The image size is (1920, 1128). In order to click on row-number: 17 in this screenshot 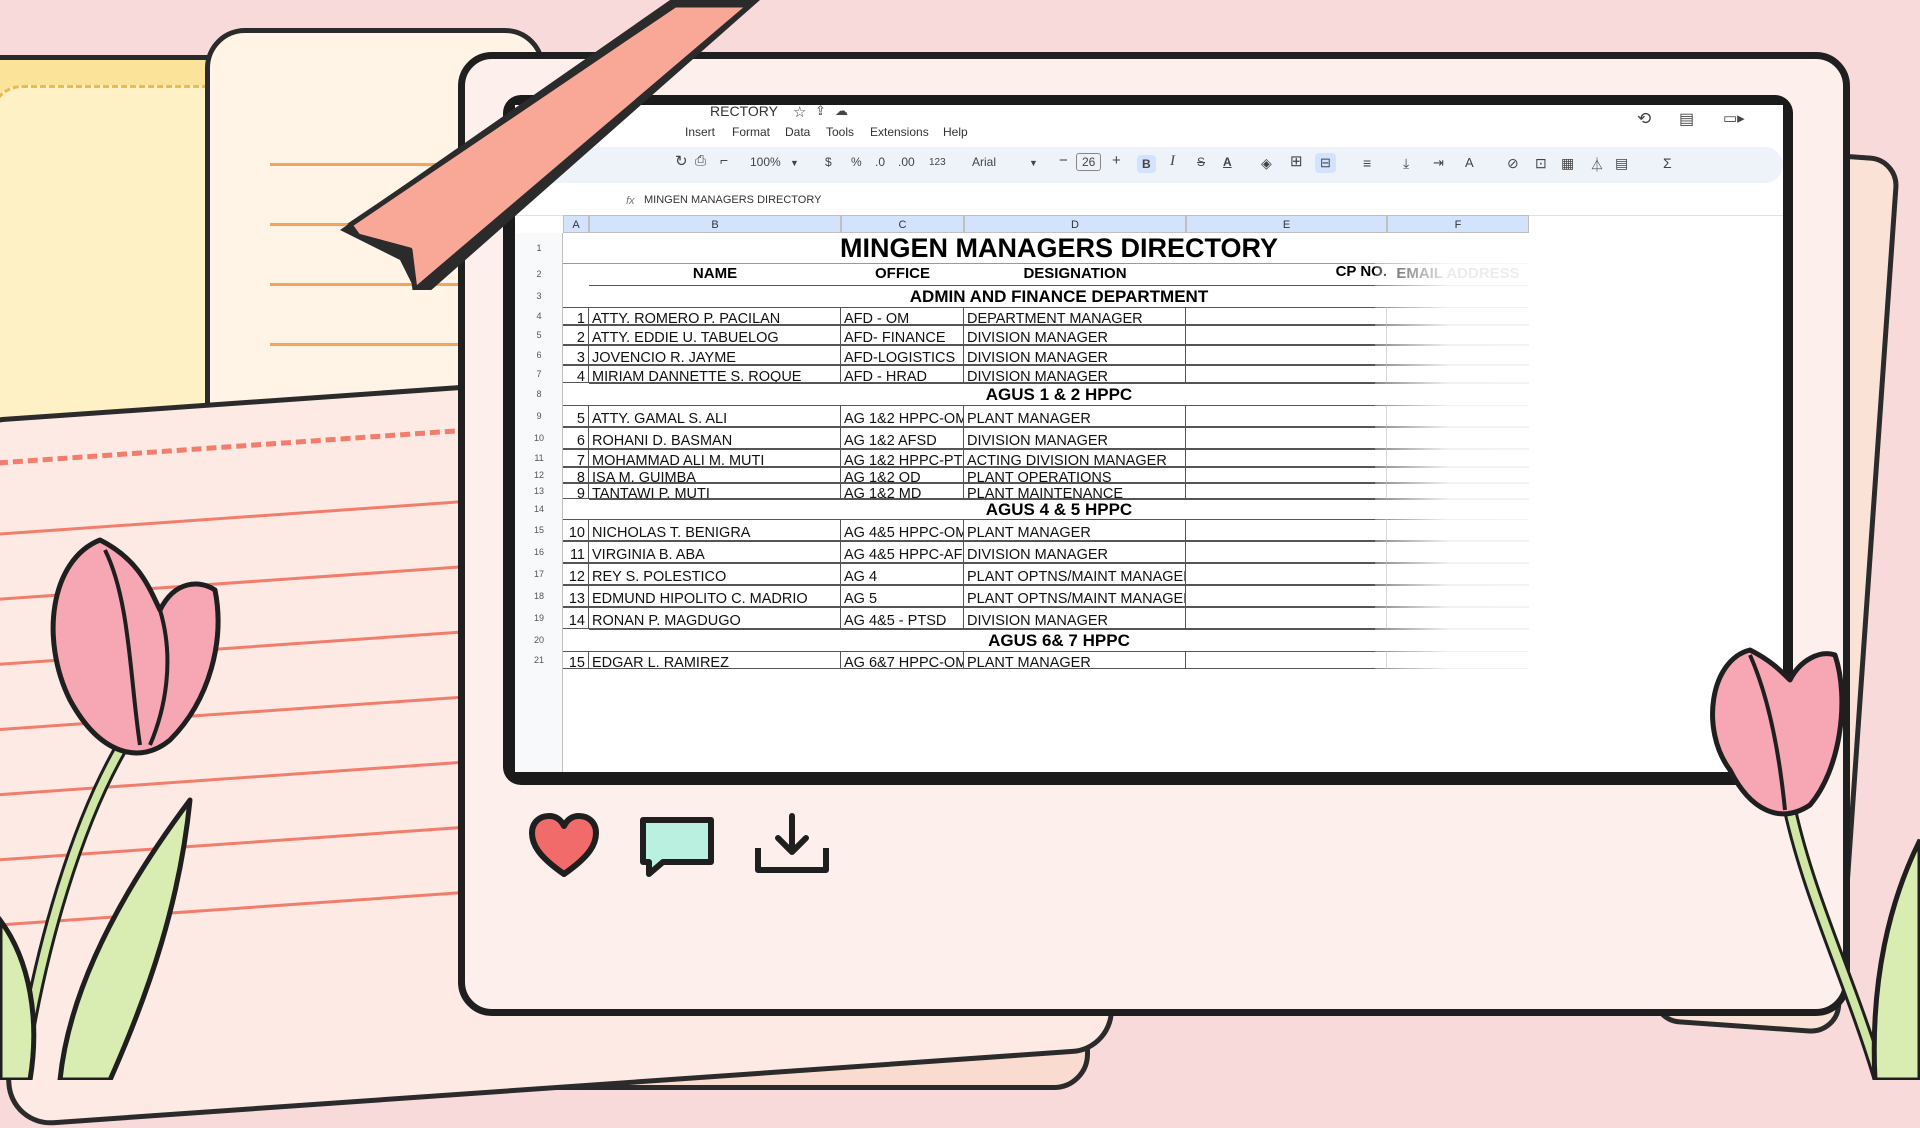, I will do `click(539, 574)`.